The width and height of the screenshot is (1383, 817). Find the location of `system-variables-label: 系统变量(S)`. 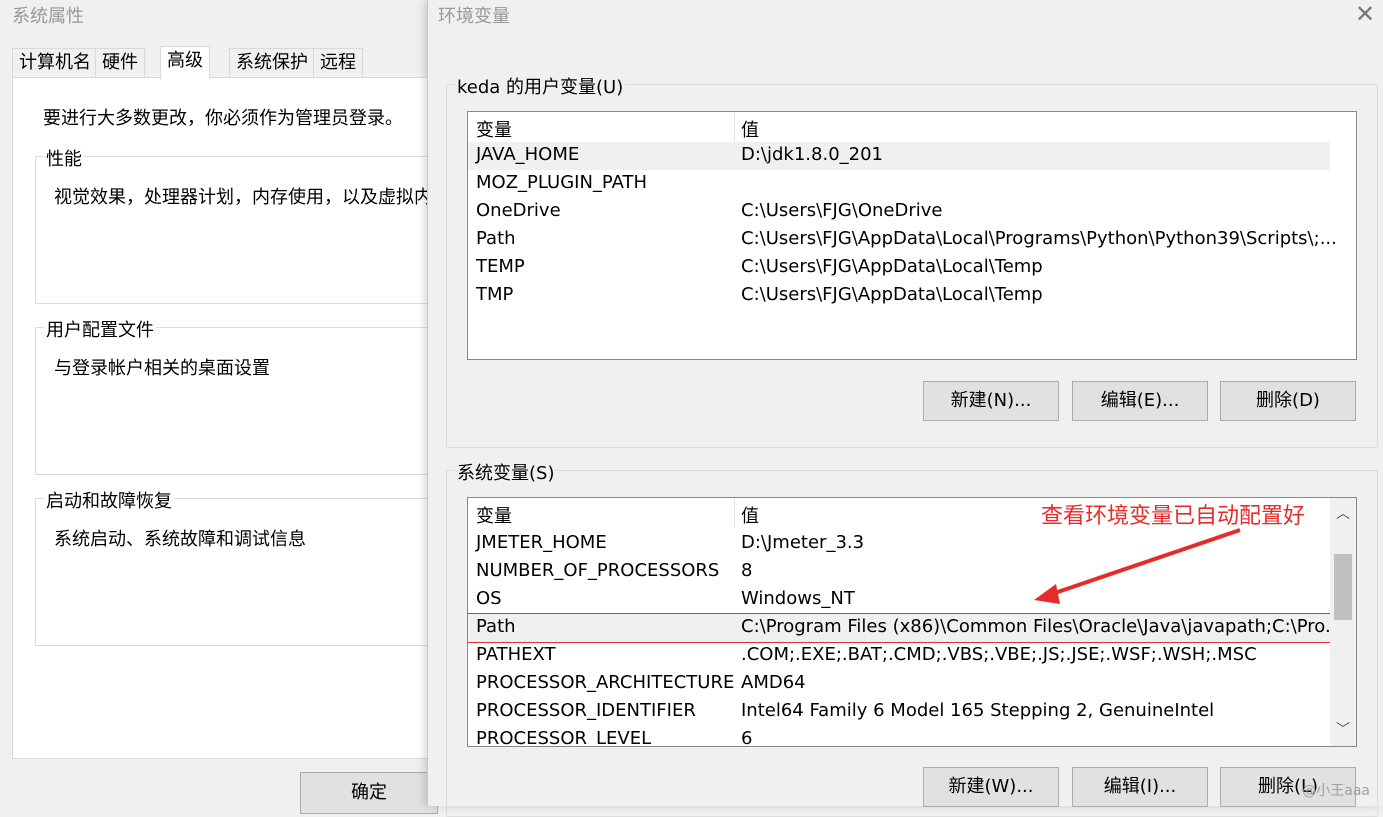

system-variables-label: 系统变量(S) is located at coordinates (506, 472).